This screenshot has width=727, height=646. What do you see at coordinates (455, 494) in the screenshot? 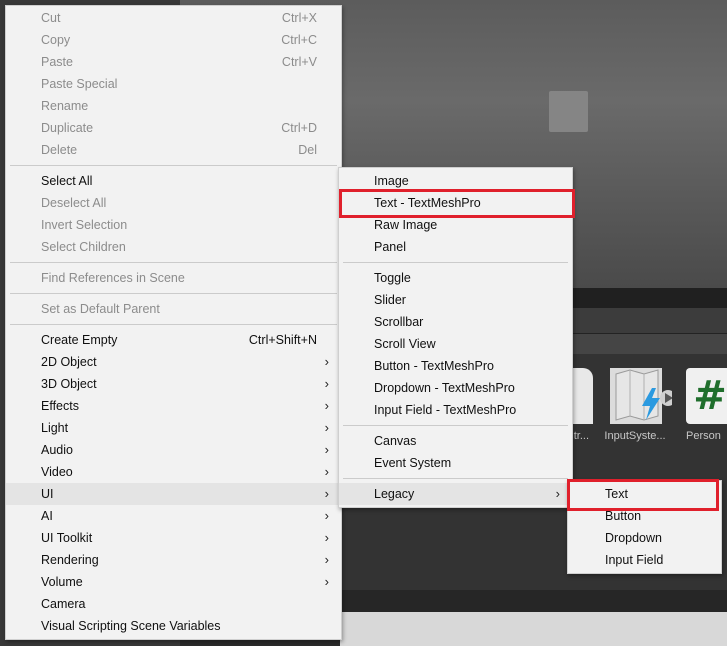
I see `ui-submenu-item-legacy: Legacy ›` at bounding box center [455, 494].